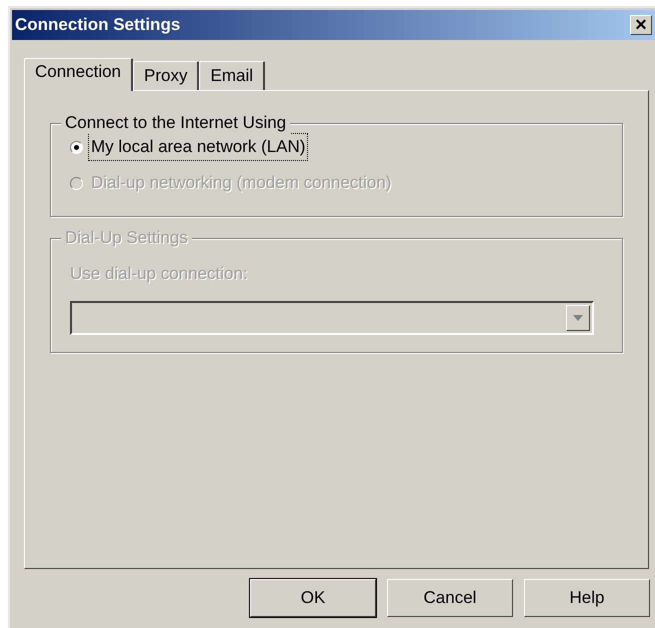 Image resolution: width=655 pixels, height=628 pixels. I want to click on window-title: Connection Settings, so click(97, 25).